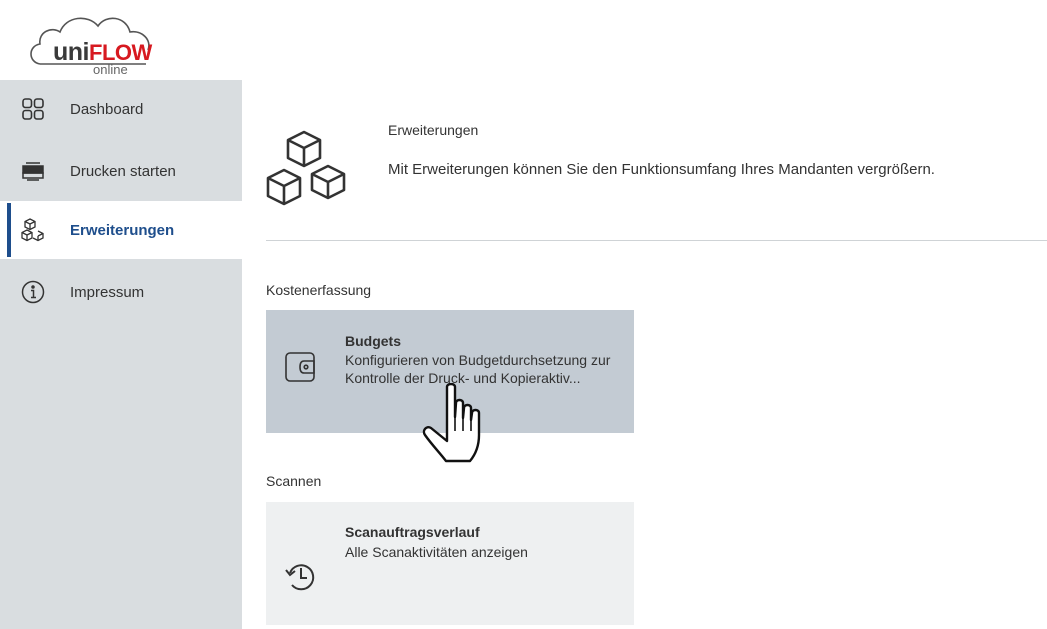 The width and height of the screenshot is (1047, 629). Describe the element at coordinates (107, 109) in the screenshot. I see `sidebar-item-label: Dashboard` at that location.